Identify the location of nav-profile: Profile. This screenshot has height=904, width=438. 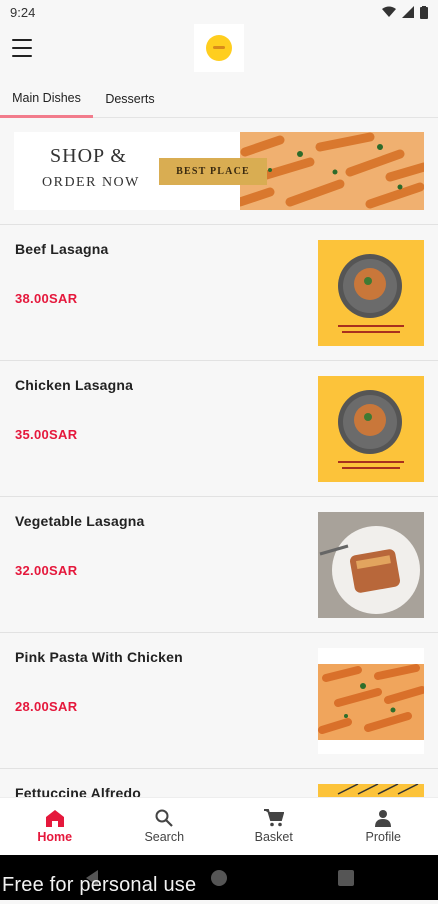
(383, 826).